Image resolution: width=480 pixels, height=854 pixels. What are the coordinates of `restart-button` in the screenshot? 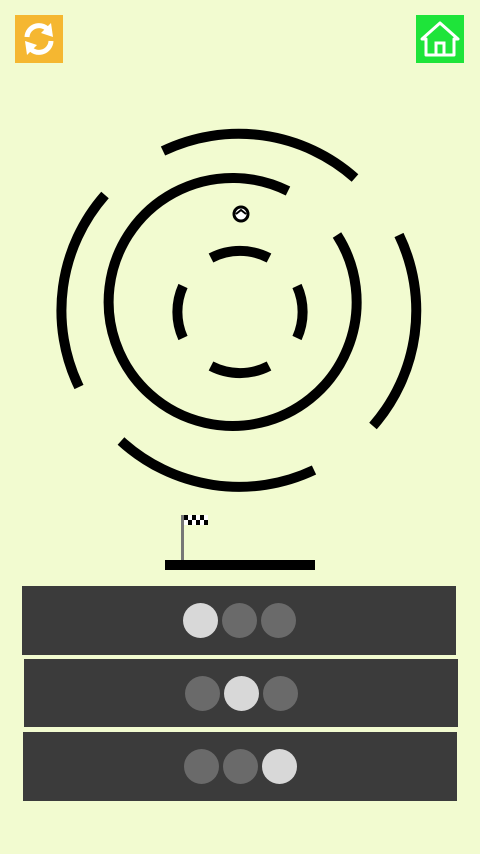 It's located at (39, 39).